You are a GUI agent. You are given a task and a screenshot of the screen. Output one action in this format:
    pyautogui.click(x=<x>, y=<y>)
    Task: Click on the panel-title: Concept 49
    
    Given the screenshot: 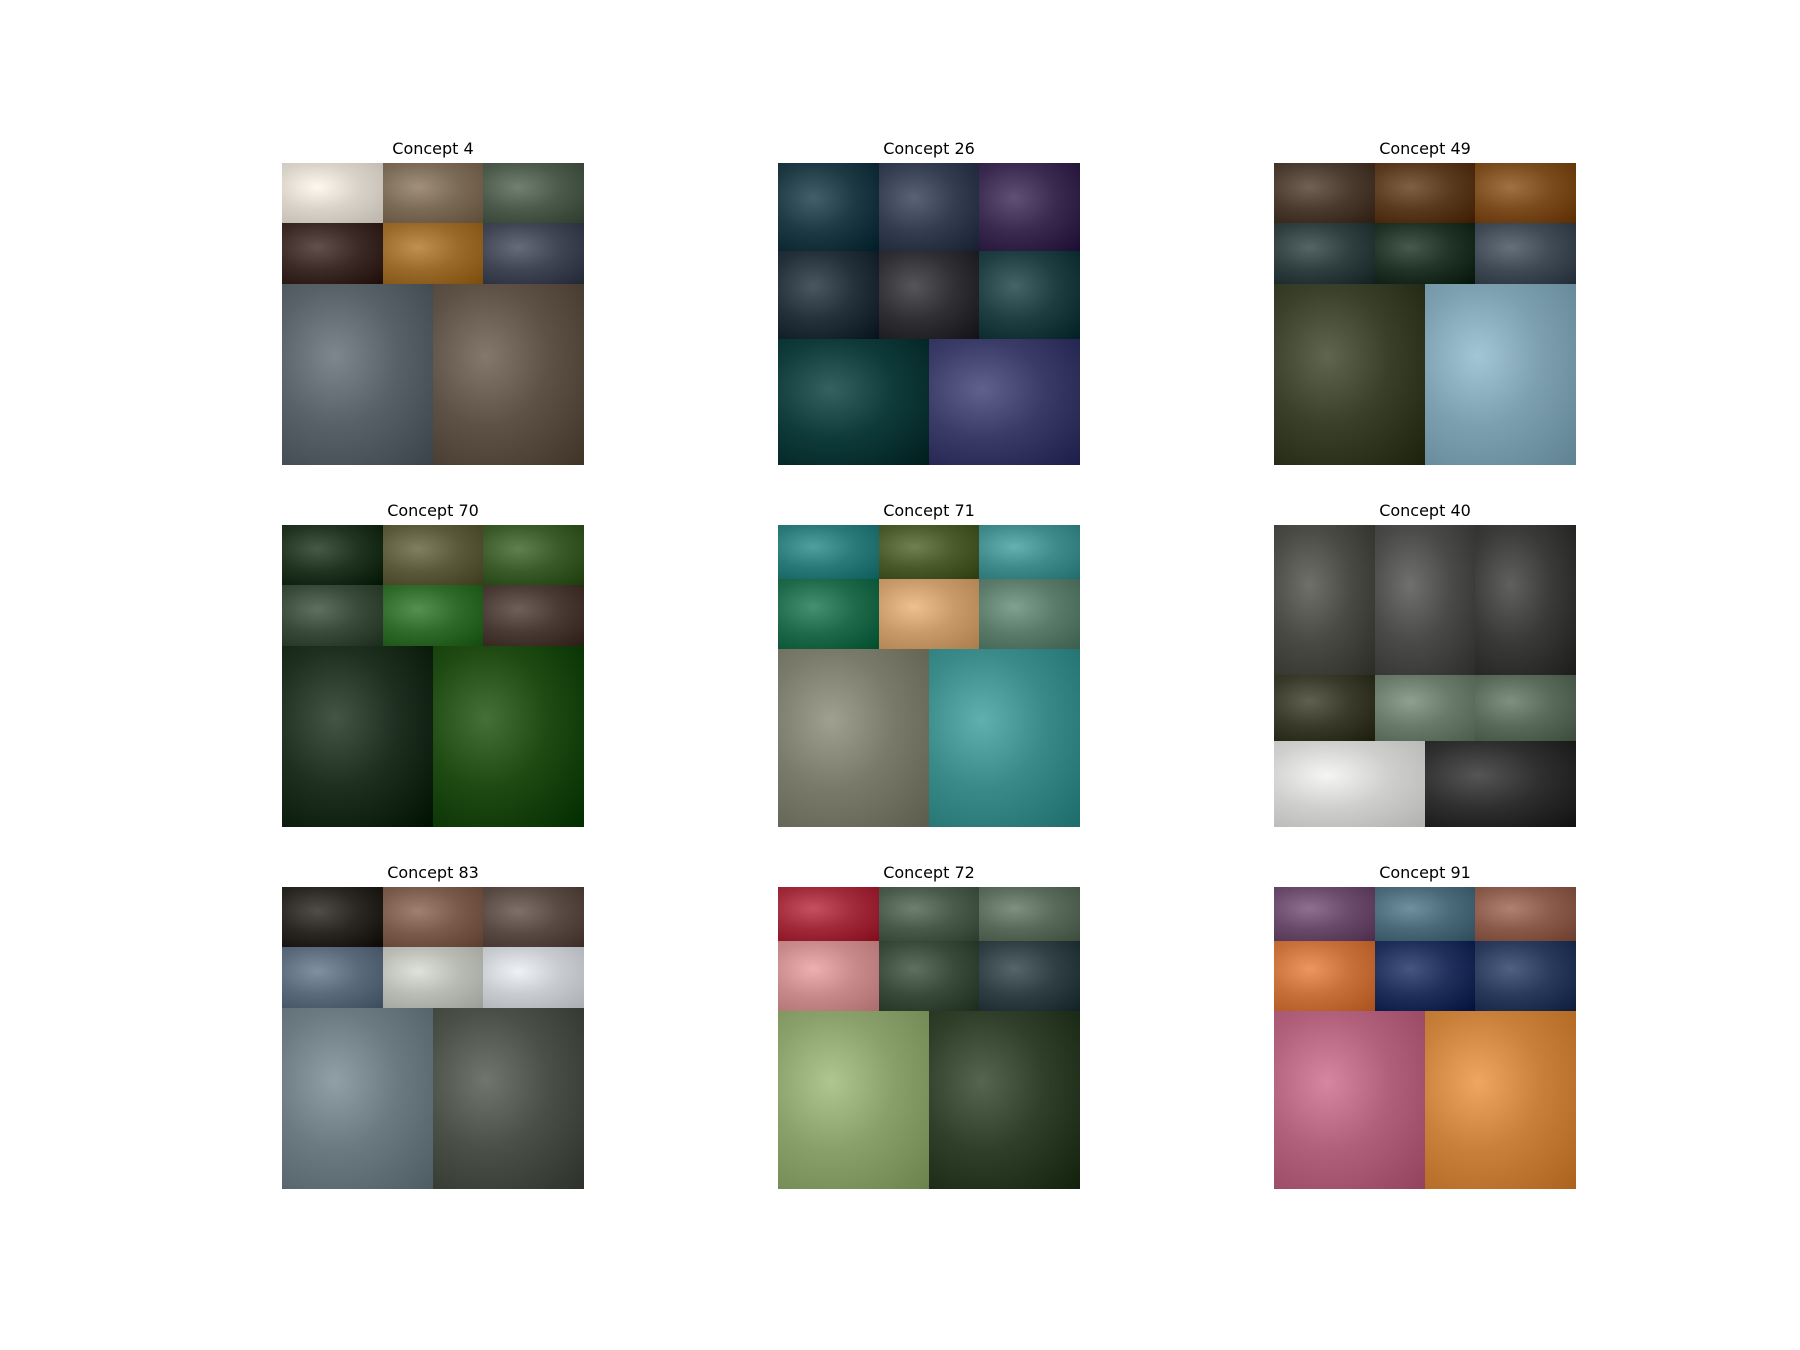 What is the action you would take?
    pyautogui.click(x=1425, y=148)
    